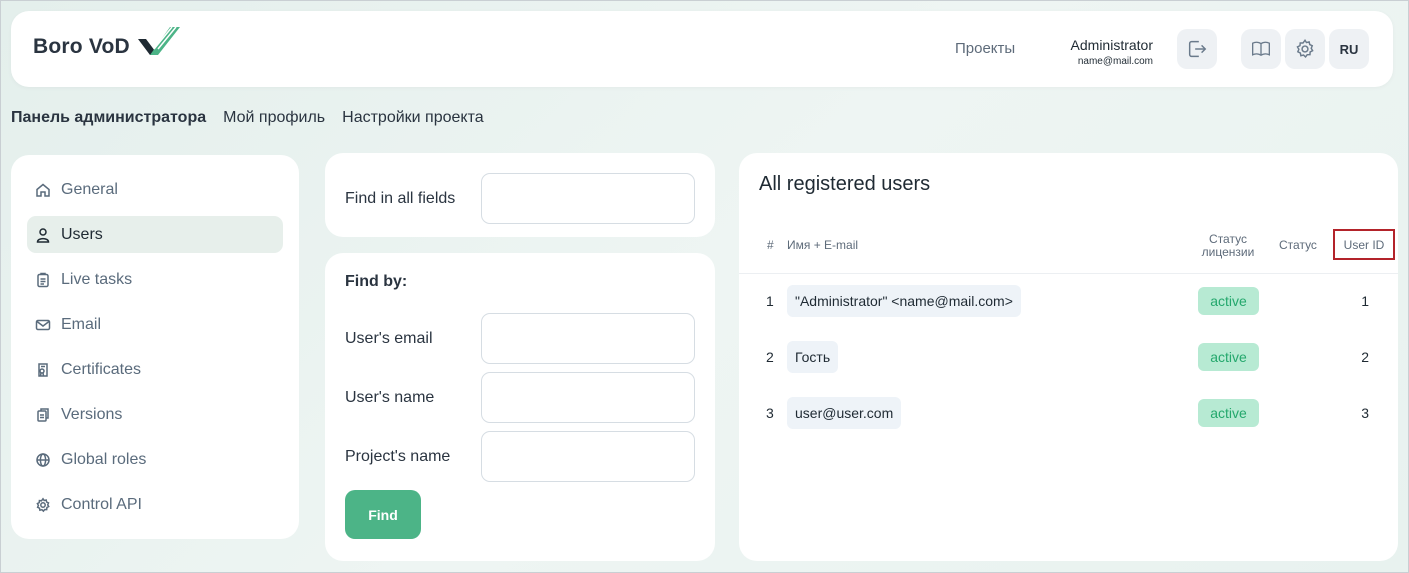  Describe the element at coordinates (845, 184) in the screenshot. I see `users-title: All registered users` at that location.